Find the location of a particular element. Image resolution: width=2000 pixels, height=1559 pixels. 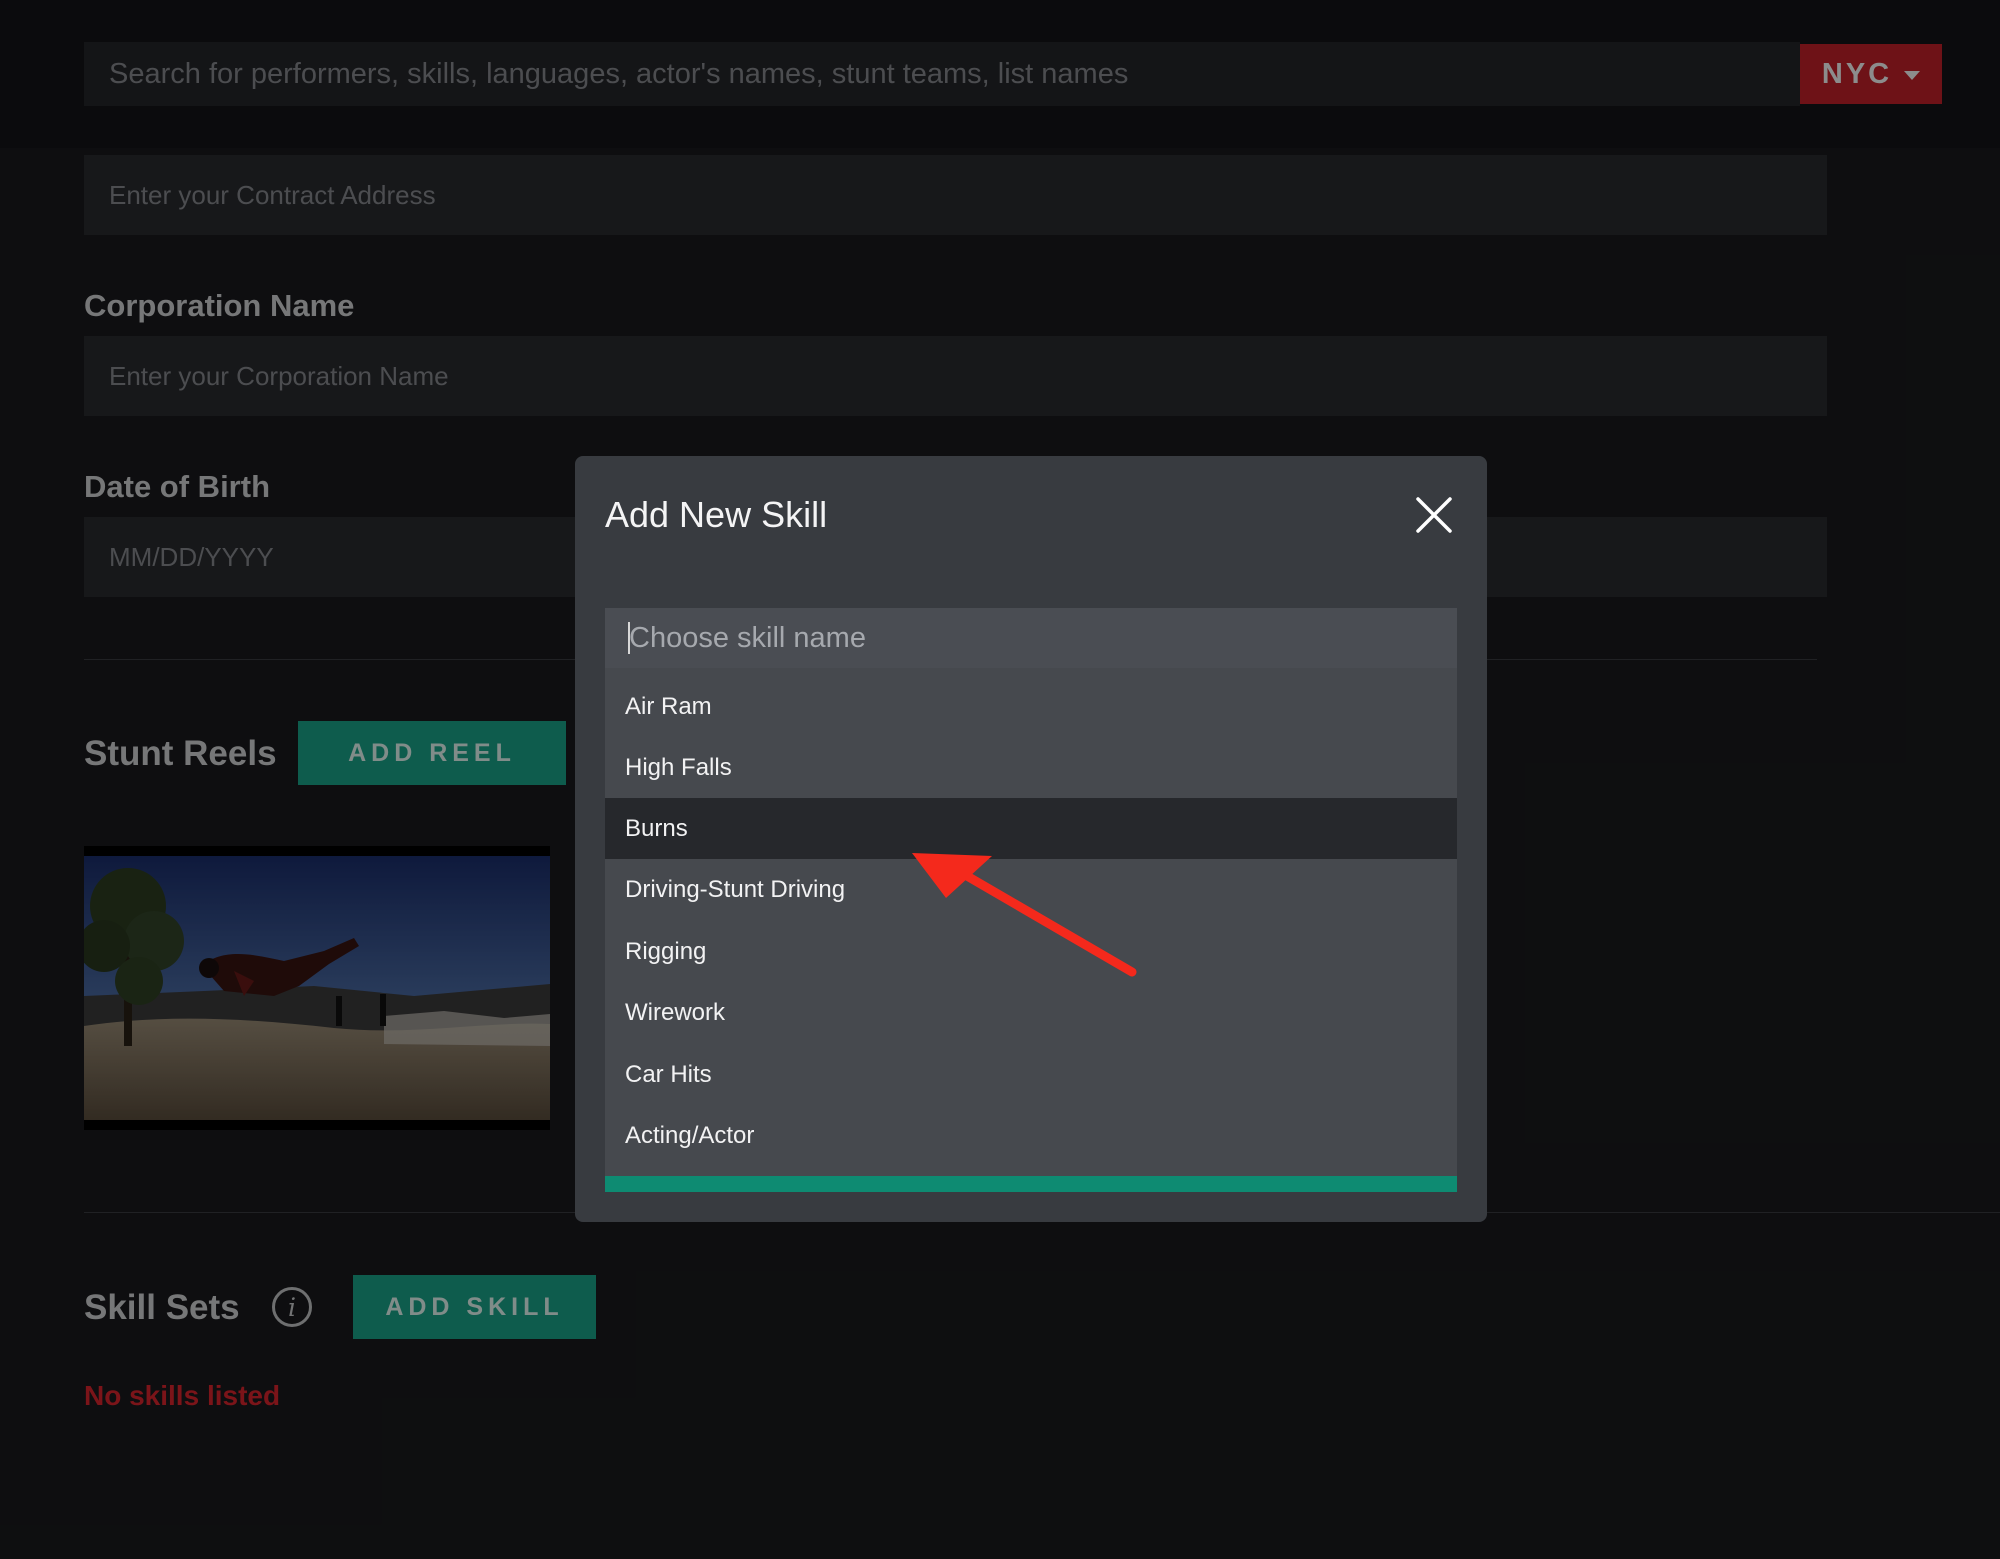

close-icon is located at coordinates (1434, 515).